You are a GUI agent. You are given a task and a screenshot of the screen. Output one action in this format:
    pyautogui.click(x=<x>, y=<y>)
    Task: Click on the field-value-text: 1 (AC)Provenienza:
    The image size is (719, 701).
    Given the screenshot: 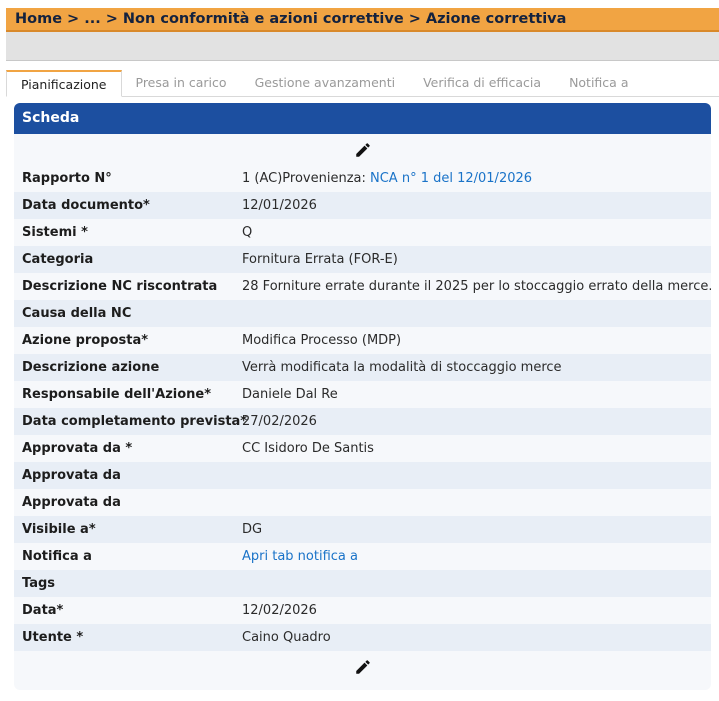 What is the action you would take?
    pyautogui.click(x=306, y=178)
    